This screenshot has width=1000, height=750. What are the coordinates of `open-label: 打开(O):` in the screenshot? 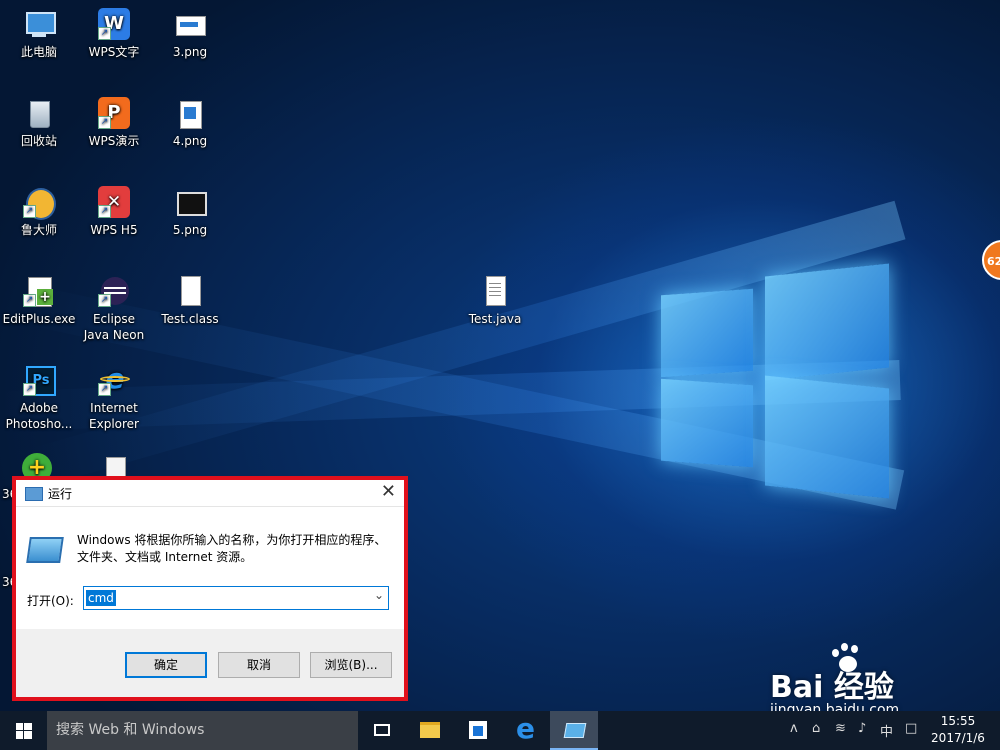 It's located at (50, 601).